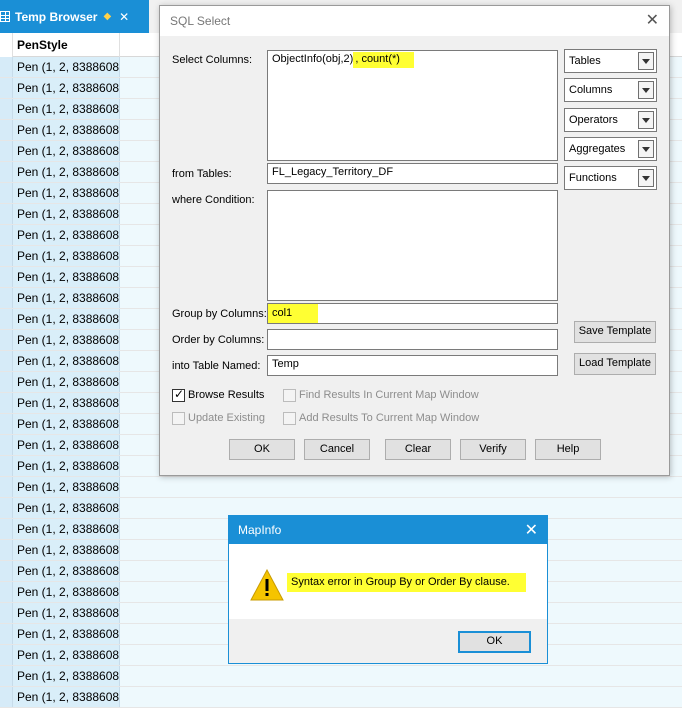  What do you see at coordinates (494, 642) in the screenshot?
I see `error-ok-button: OK` at bounding box center [494, 642].